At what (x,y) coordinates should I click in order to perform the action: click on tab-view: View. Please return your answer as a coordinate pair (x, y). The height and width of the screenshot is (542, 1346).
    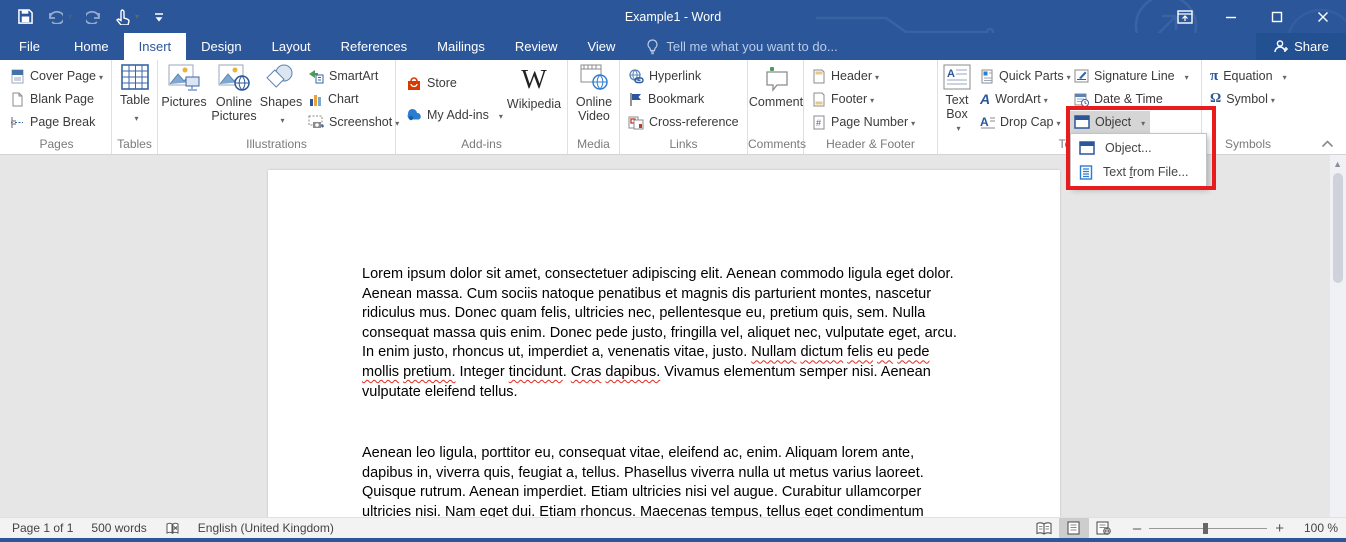
    Looking at the image, I should click on (601, 46).